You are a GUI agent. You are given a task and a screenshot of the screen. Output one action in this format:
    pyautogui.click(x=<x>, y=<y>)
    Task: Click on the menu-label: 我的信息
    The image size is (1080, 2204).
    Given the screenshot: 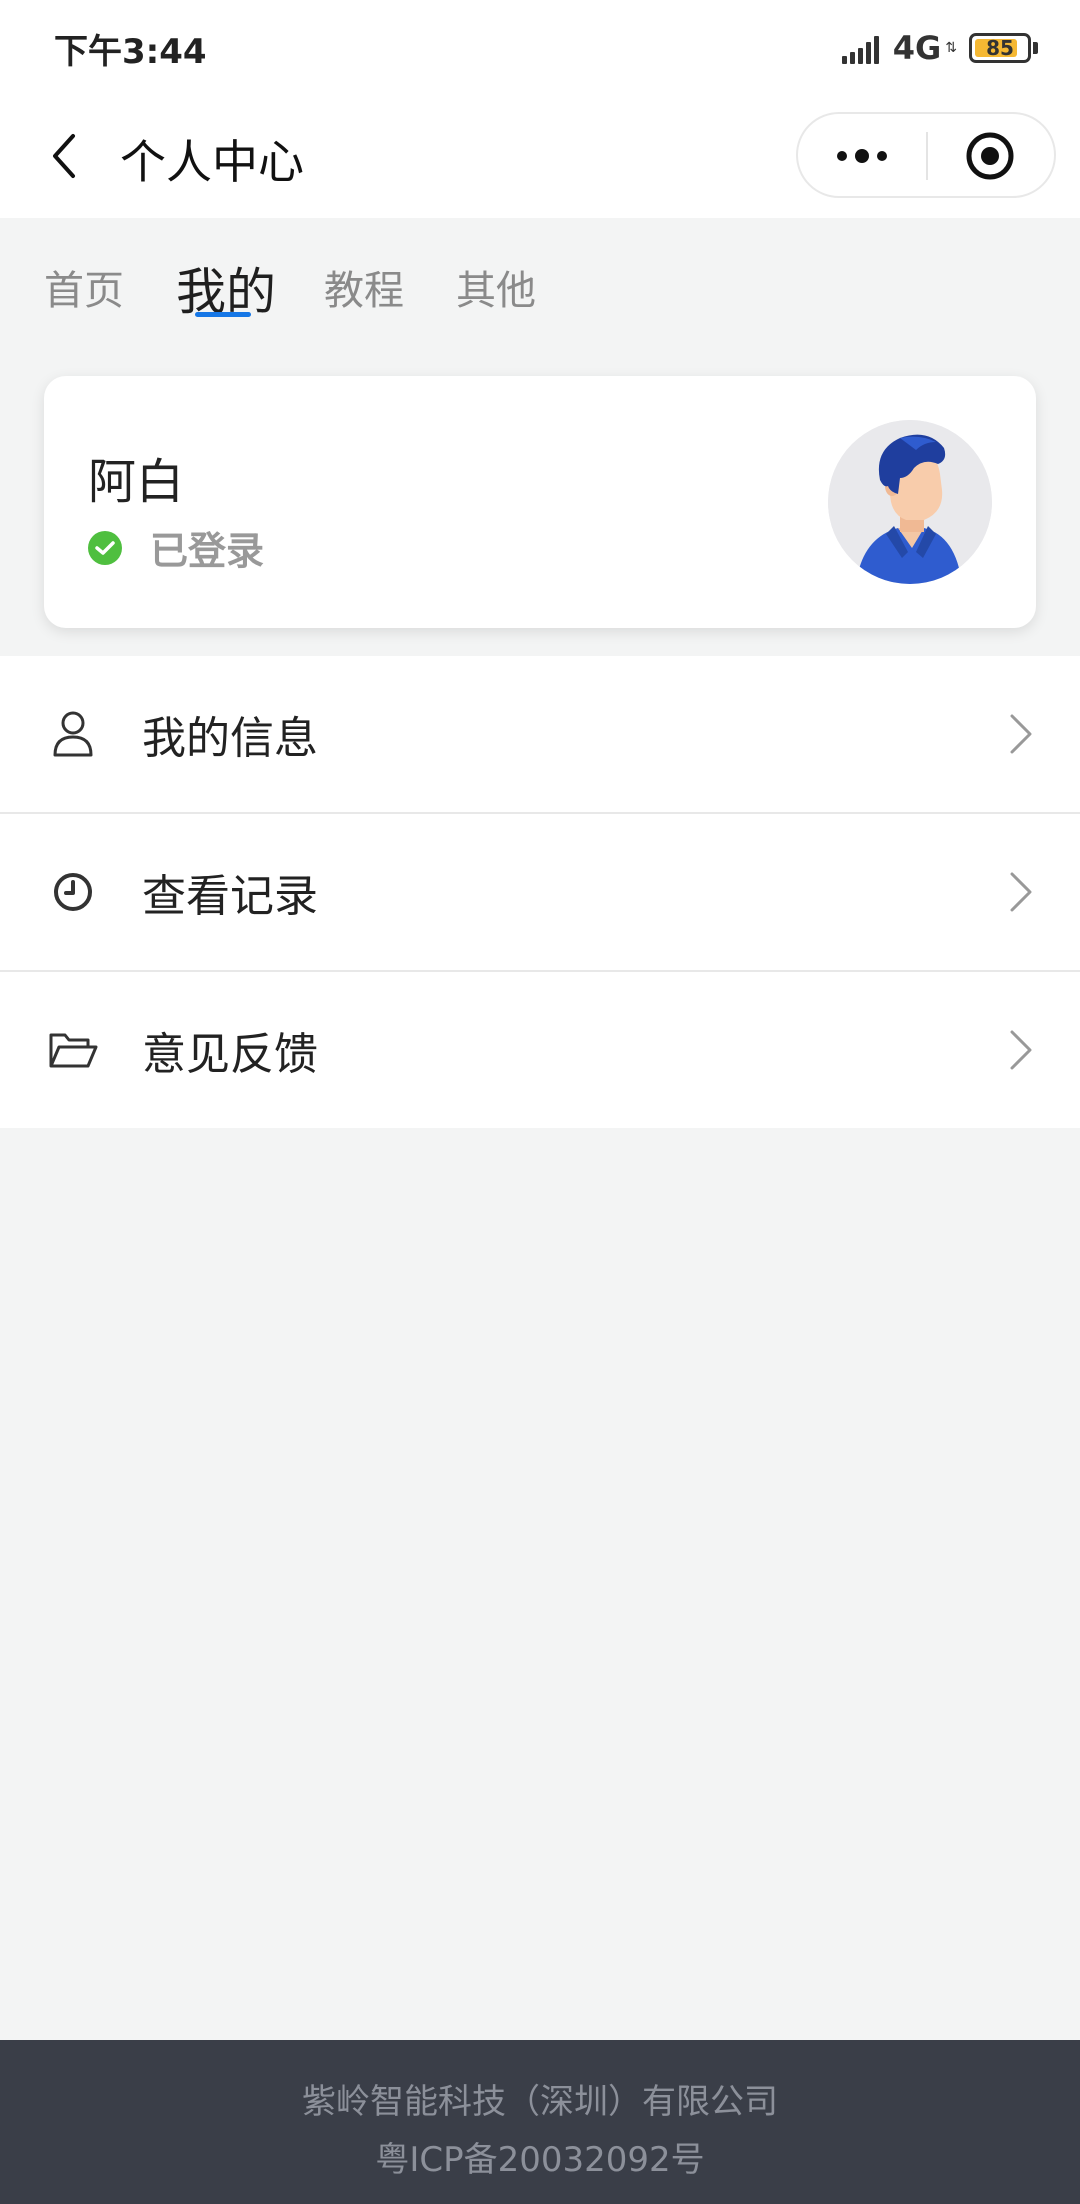 What is the action you would take?
    pyautogui.click(x=230, y=738)
    